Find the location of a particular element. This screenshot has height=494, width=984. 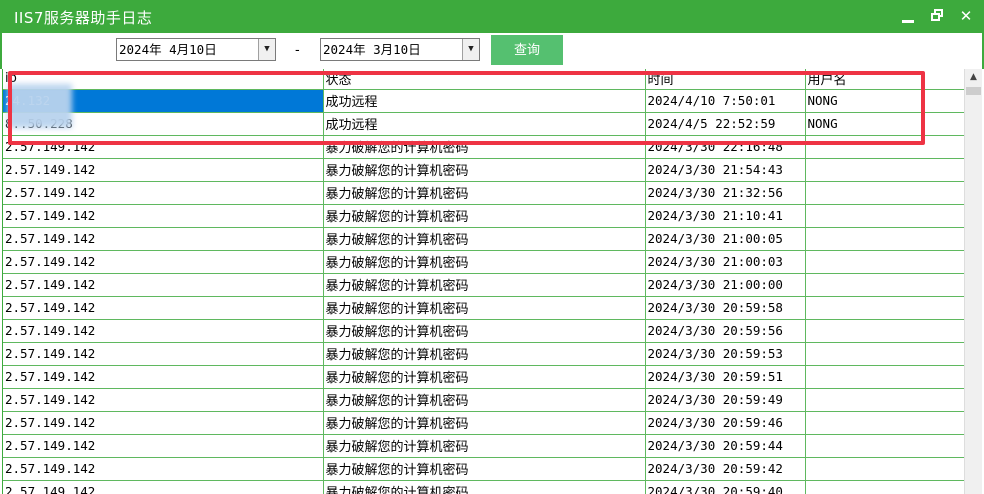

cell-time: 2024/3/30 20:59:51 is located at coordinates (725, 377).